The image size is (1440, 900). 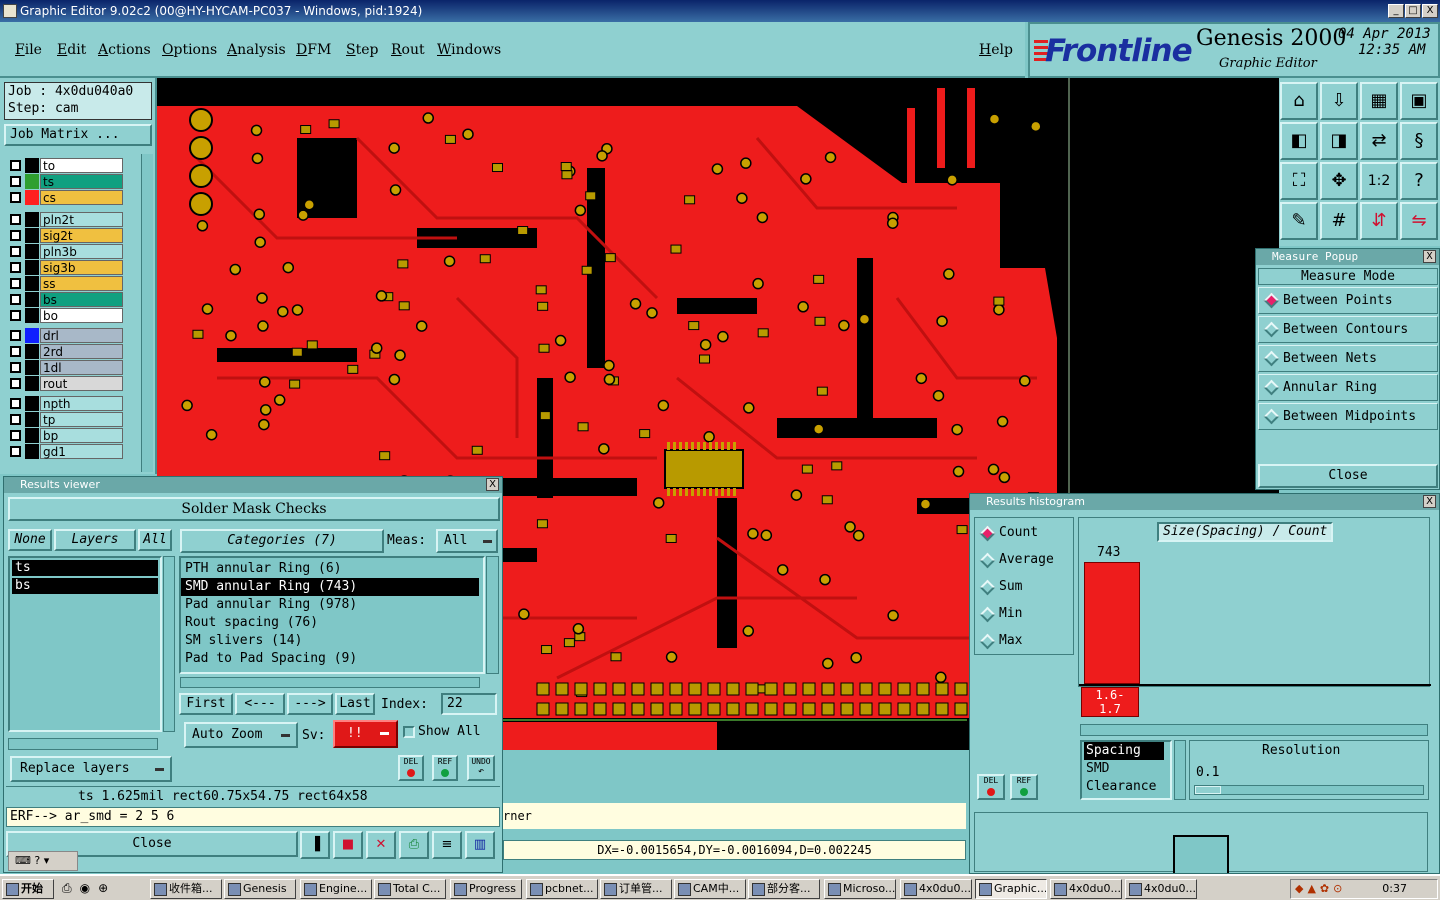 What do you see at coordinates (1339, 101) in the screenshot?
I see `download-icon: ⇩` at bounding box center [1339, 101].